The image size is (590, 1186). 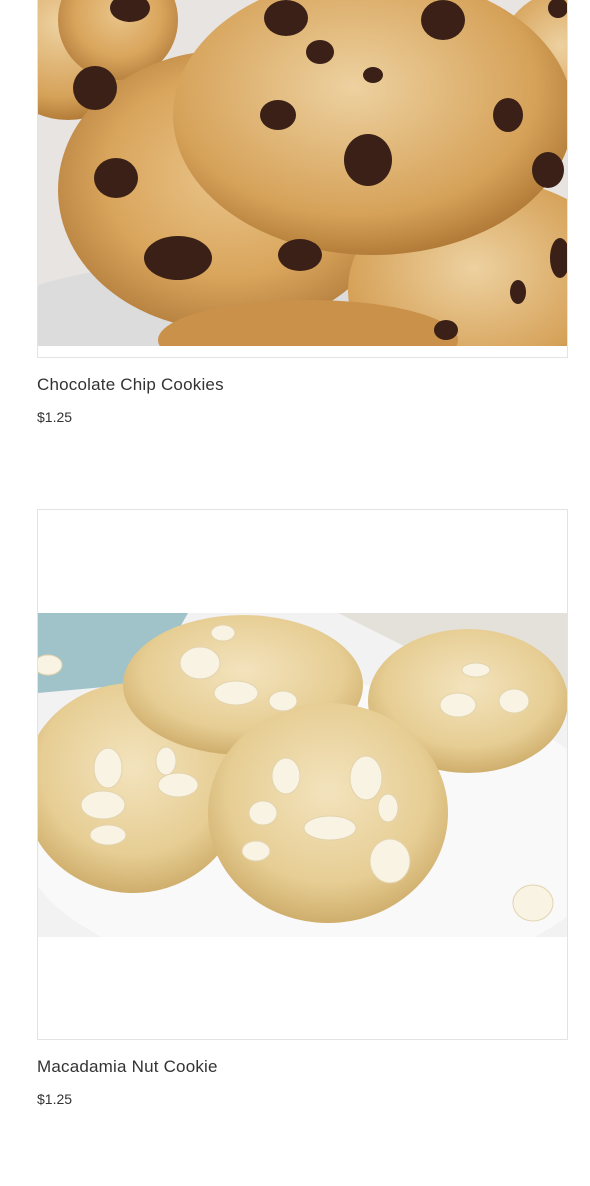 I want to click on product-name: Macadamia Nut Cookie, so click(x=302, y=1067).